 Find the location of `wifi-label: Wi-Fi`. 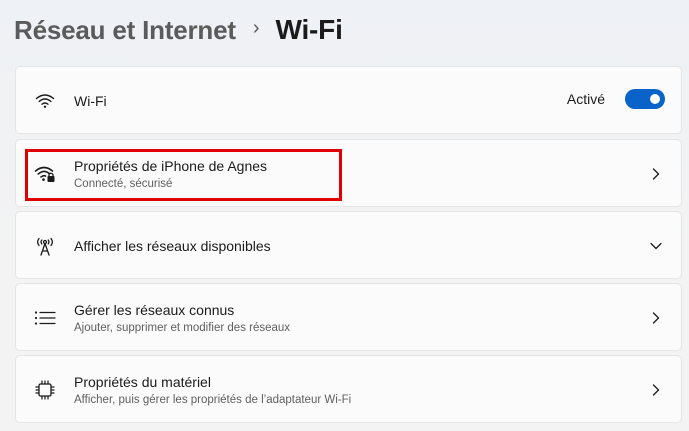

wifi-label: Wi-Fi is located at coordinates (90, 101).